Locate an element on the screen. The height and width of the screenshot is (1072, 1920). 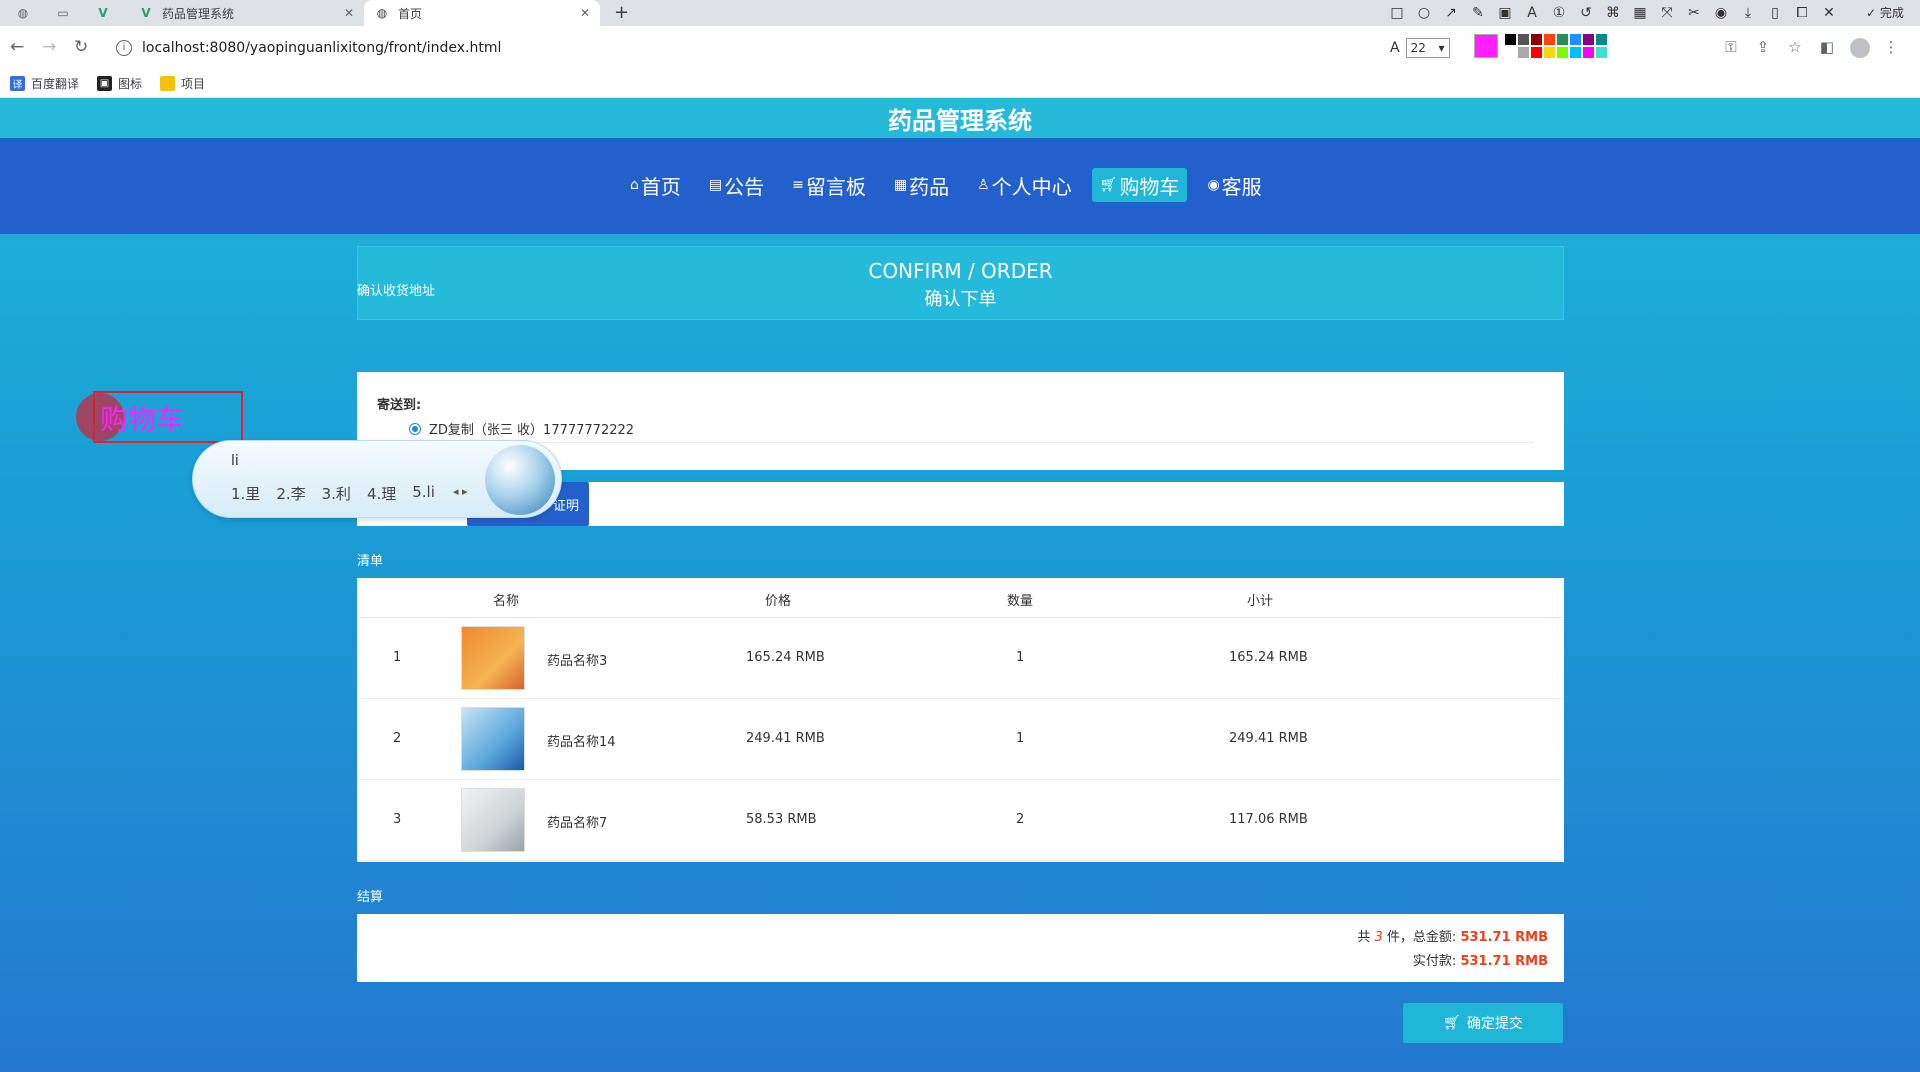
snip-done-button: ✓ 完成 is located at coordinates (1885, 12).